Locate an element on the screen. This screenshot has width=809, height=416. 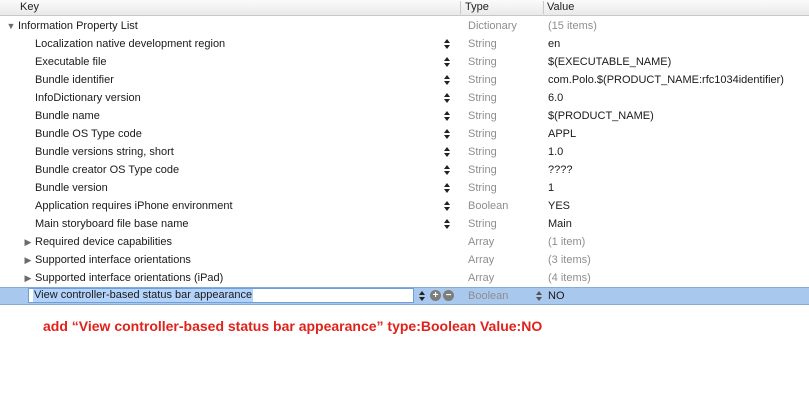
row-value: (4 items) is located at coordinates (569, 278).